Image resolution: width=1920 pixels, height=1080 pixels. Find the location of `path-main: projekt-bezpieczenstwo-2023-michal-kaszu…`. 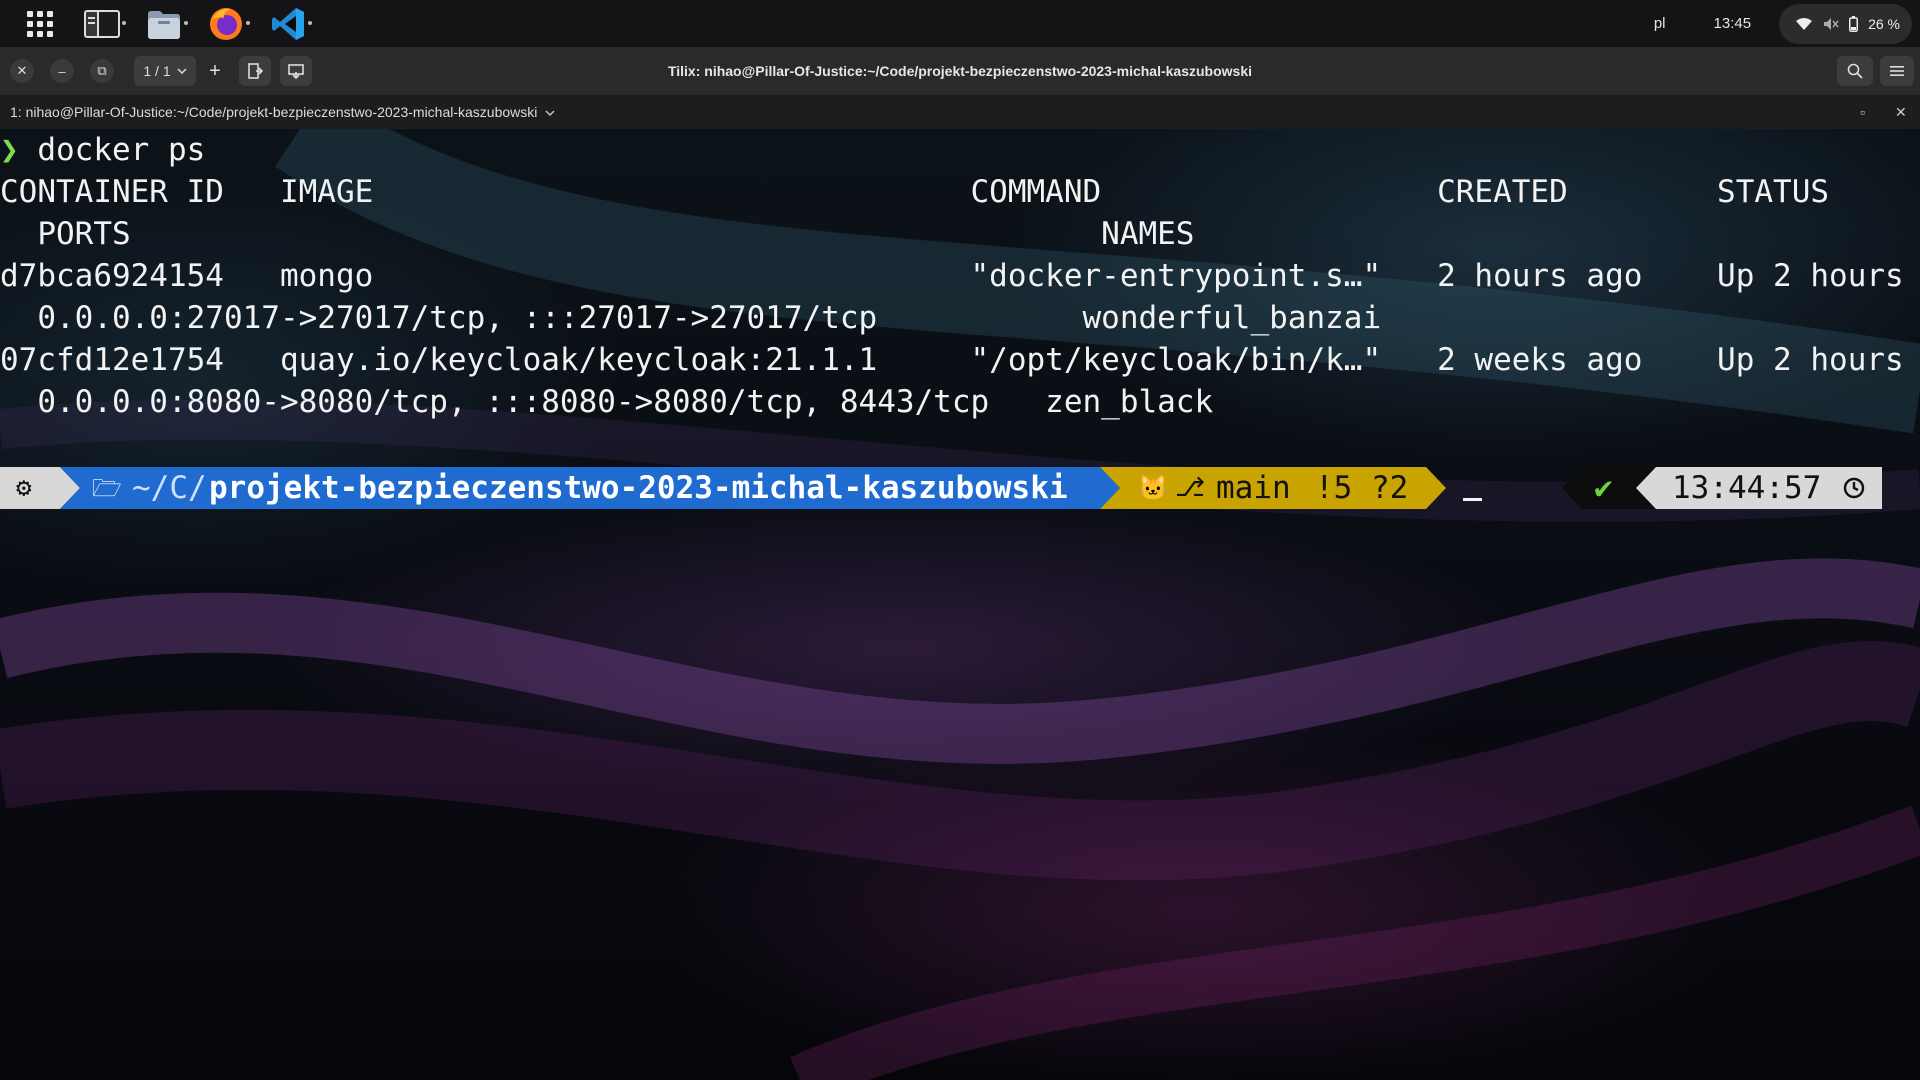

path-main: projekt-bezpieczenstwo-2023-michal-kaszu… is located at coordinates (638, 488).